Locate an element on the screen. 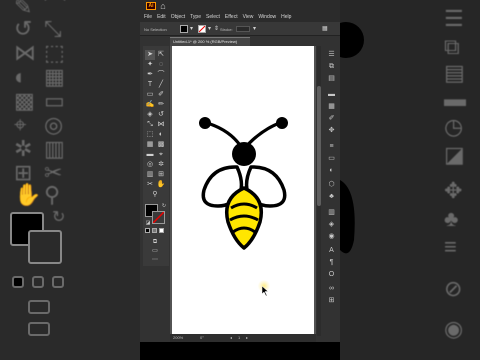 The height and width of the screenshot is (360, 480). stroke-icon: ≡ is located at coordinates (331, 146).